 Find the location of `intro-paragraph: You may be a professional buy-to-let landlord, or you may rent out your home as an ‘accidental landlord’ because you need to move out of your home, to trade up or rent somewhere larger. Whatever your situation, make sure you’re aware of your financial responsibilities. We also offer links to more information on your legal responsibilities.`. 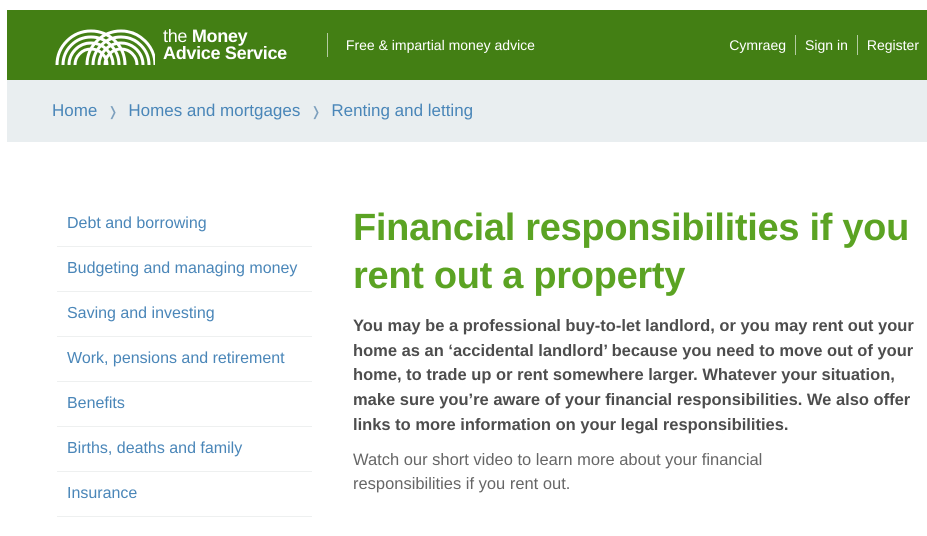

intro-paragraph: You may be a professional buy-to-let landlord, or you may rent out your home as an ‘accidental landlord’ because you need to move out of your home, to trade up or rent somewhere larger. Whatever your situation, make sure you’re aware of your financial responsibilities. We also offer links to more information on your legal responsibilities. is located at coordinates (634, 376).